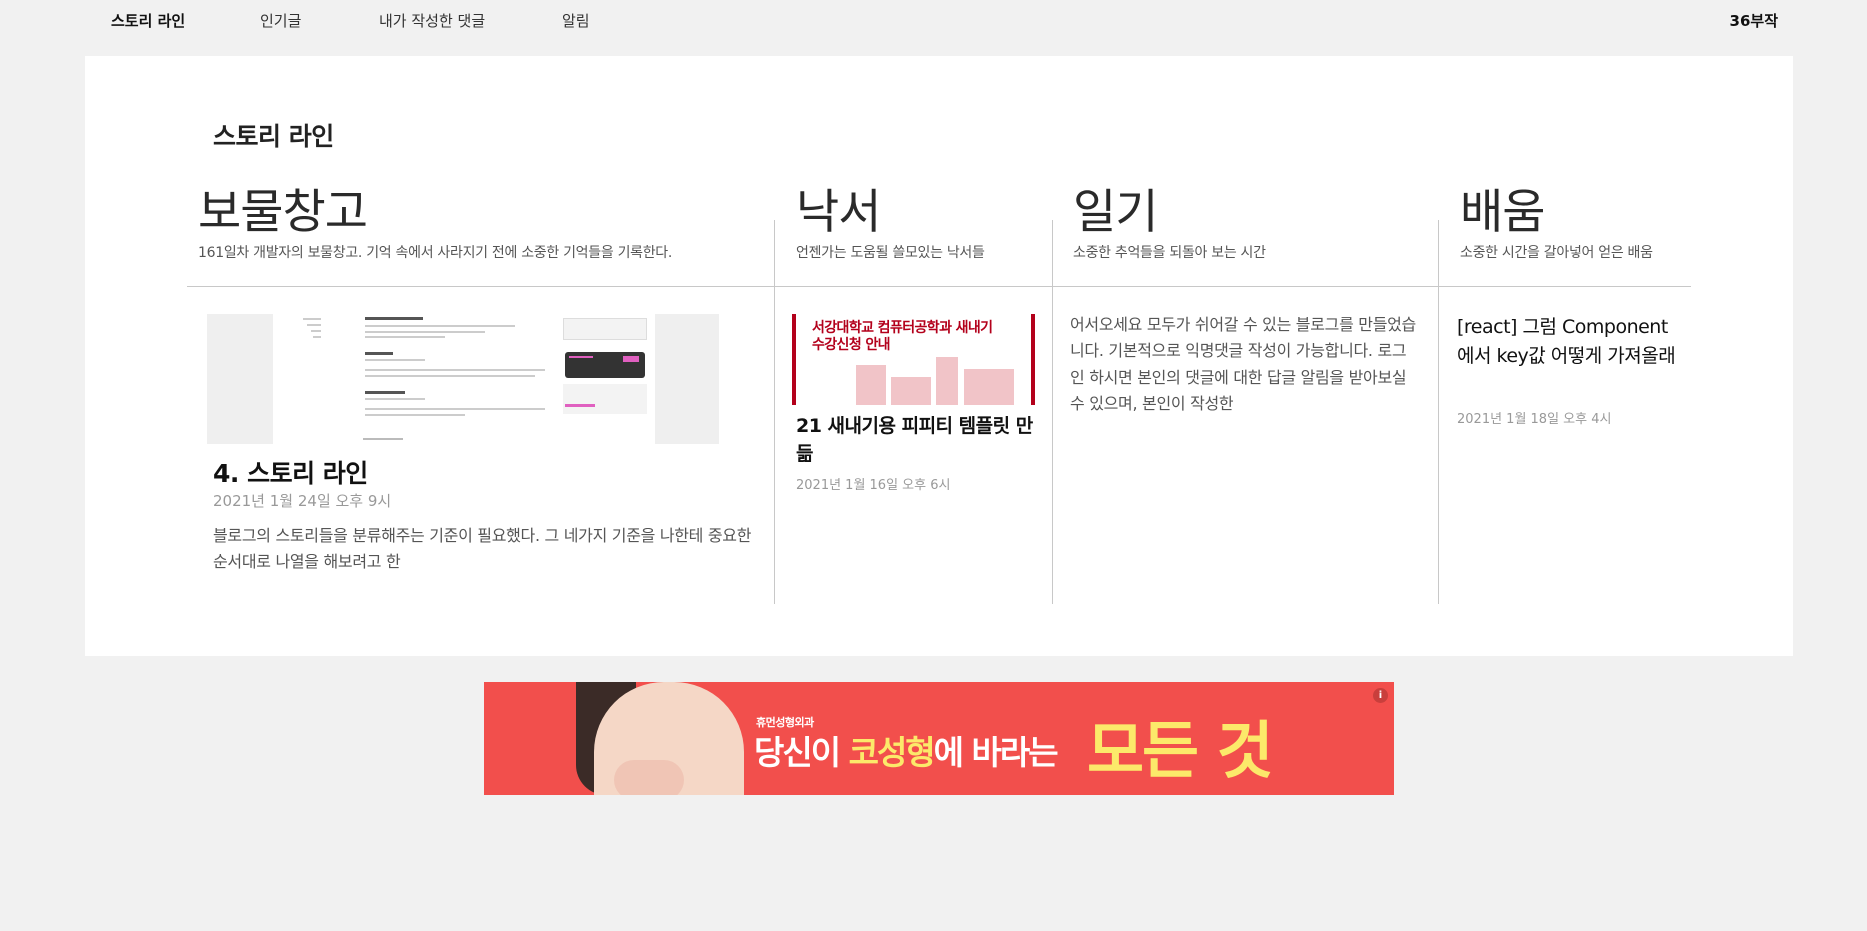 The image size is (1867, 931). Describe the element at coordinates (1569, 341) in the screenshot. I see `post-title: [react] 그럼 Component에서 key값 어떻게 가져올래` at that location.